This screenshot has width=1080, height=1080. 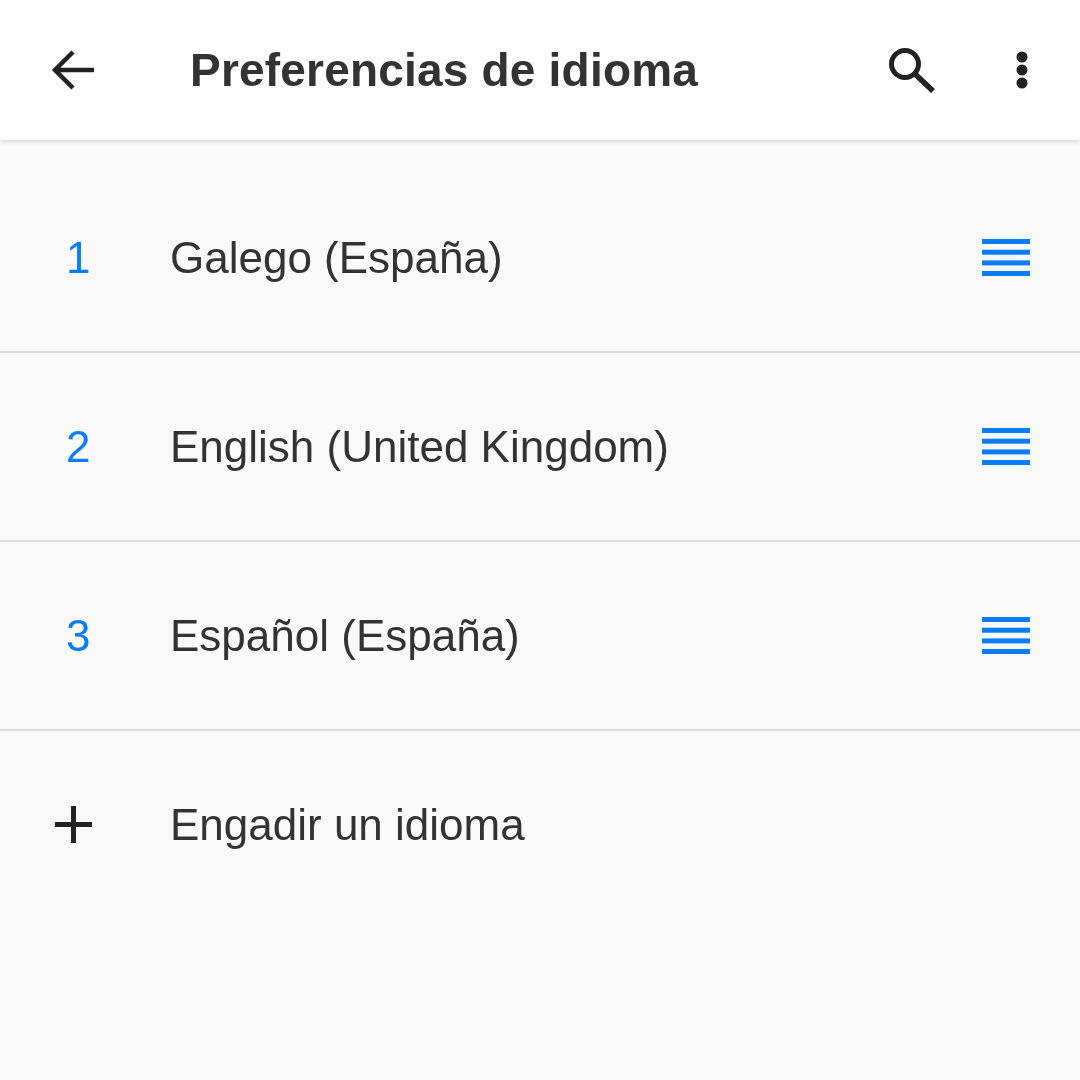 What do you see at coordinates (348, 824) in the screenshot?
I see `add-language-label: Engadir un idioma` at bounding box center [348, 824].